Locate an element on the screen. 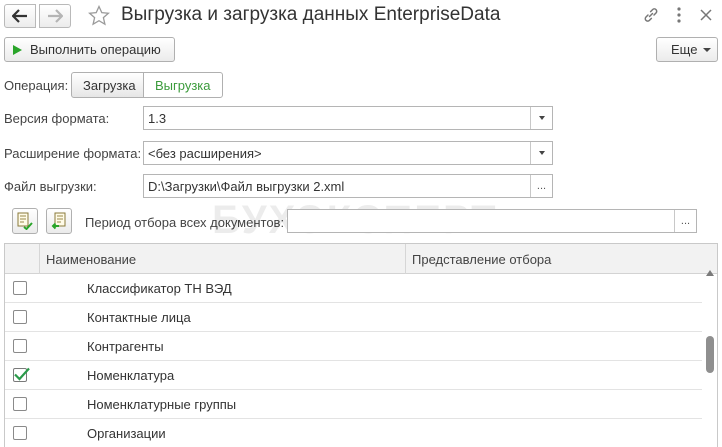 The image size is (722, 447). row-name: Организации is located at coordinates (126, 433).